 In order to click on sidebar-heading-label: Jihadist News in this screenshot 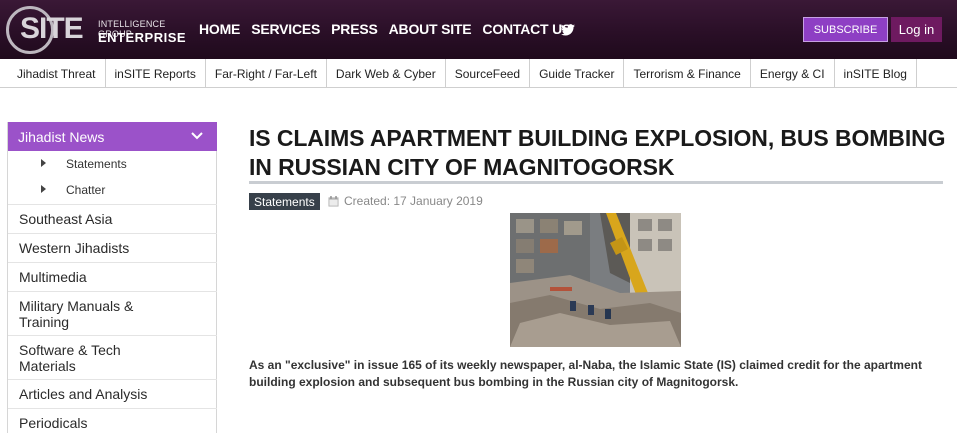, I will do `click(61, 136)`.